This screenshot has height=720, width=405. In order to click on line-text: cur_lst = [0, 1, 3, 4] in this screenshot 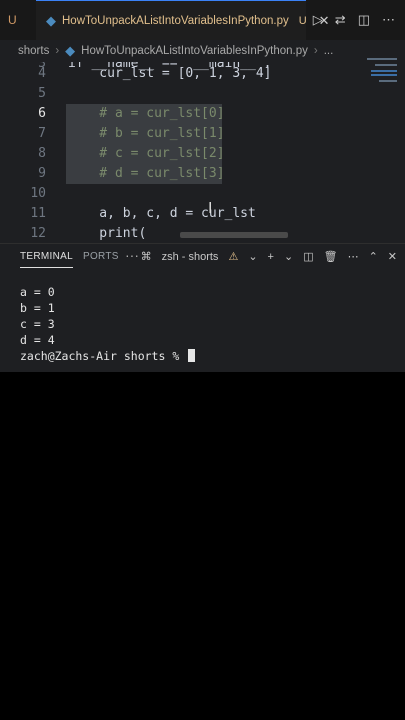, I will do `click(170, 73)`.